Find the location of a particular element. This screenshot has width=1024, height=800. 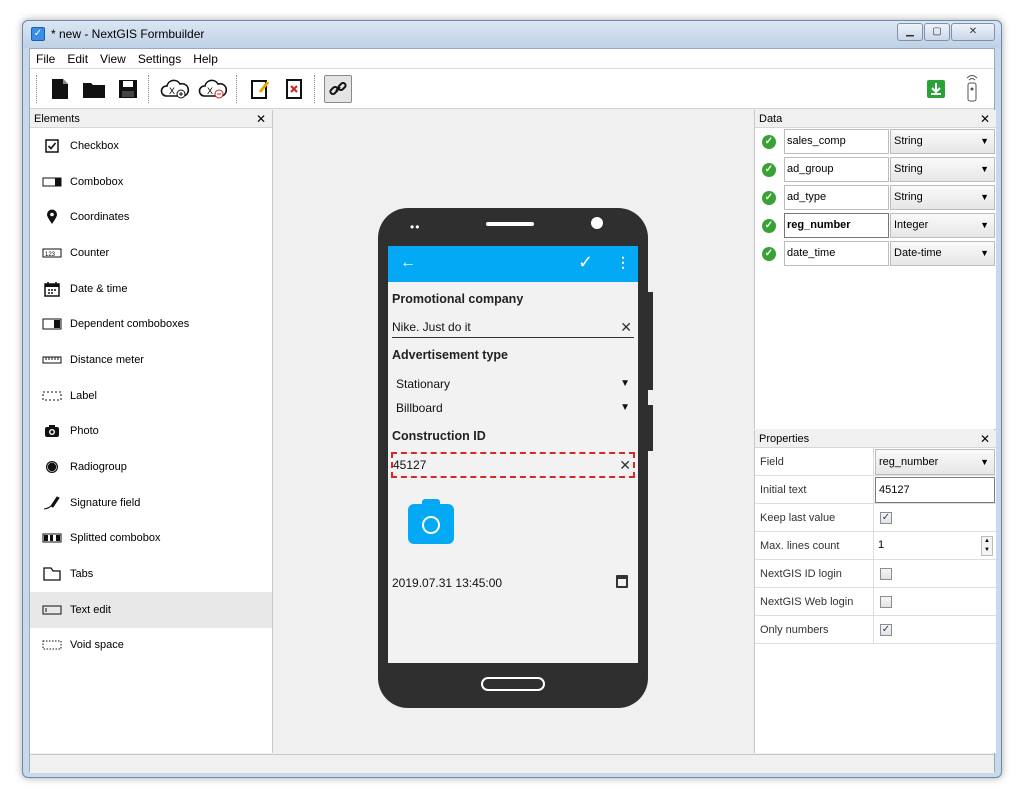

element-item-checkbox: Checkbox is located at coordinates (151, 146).